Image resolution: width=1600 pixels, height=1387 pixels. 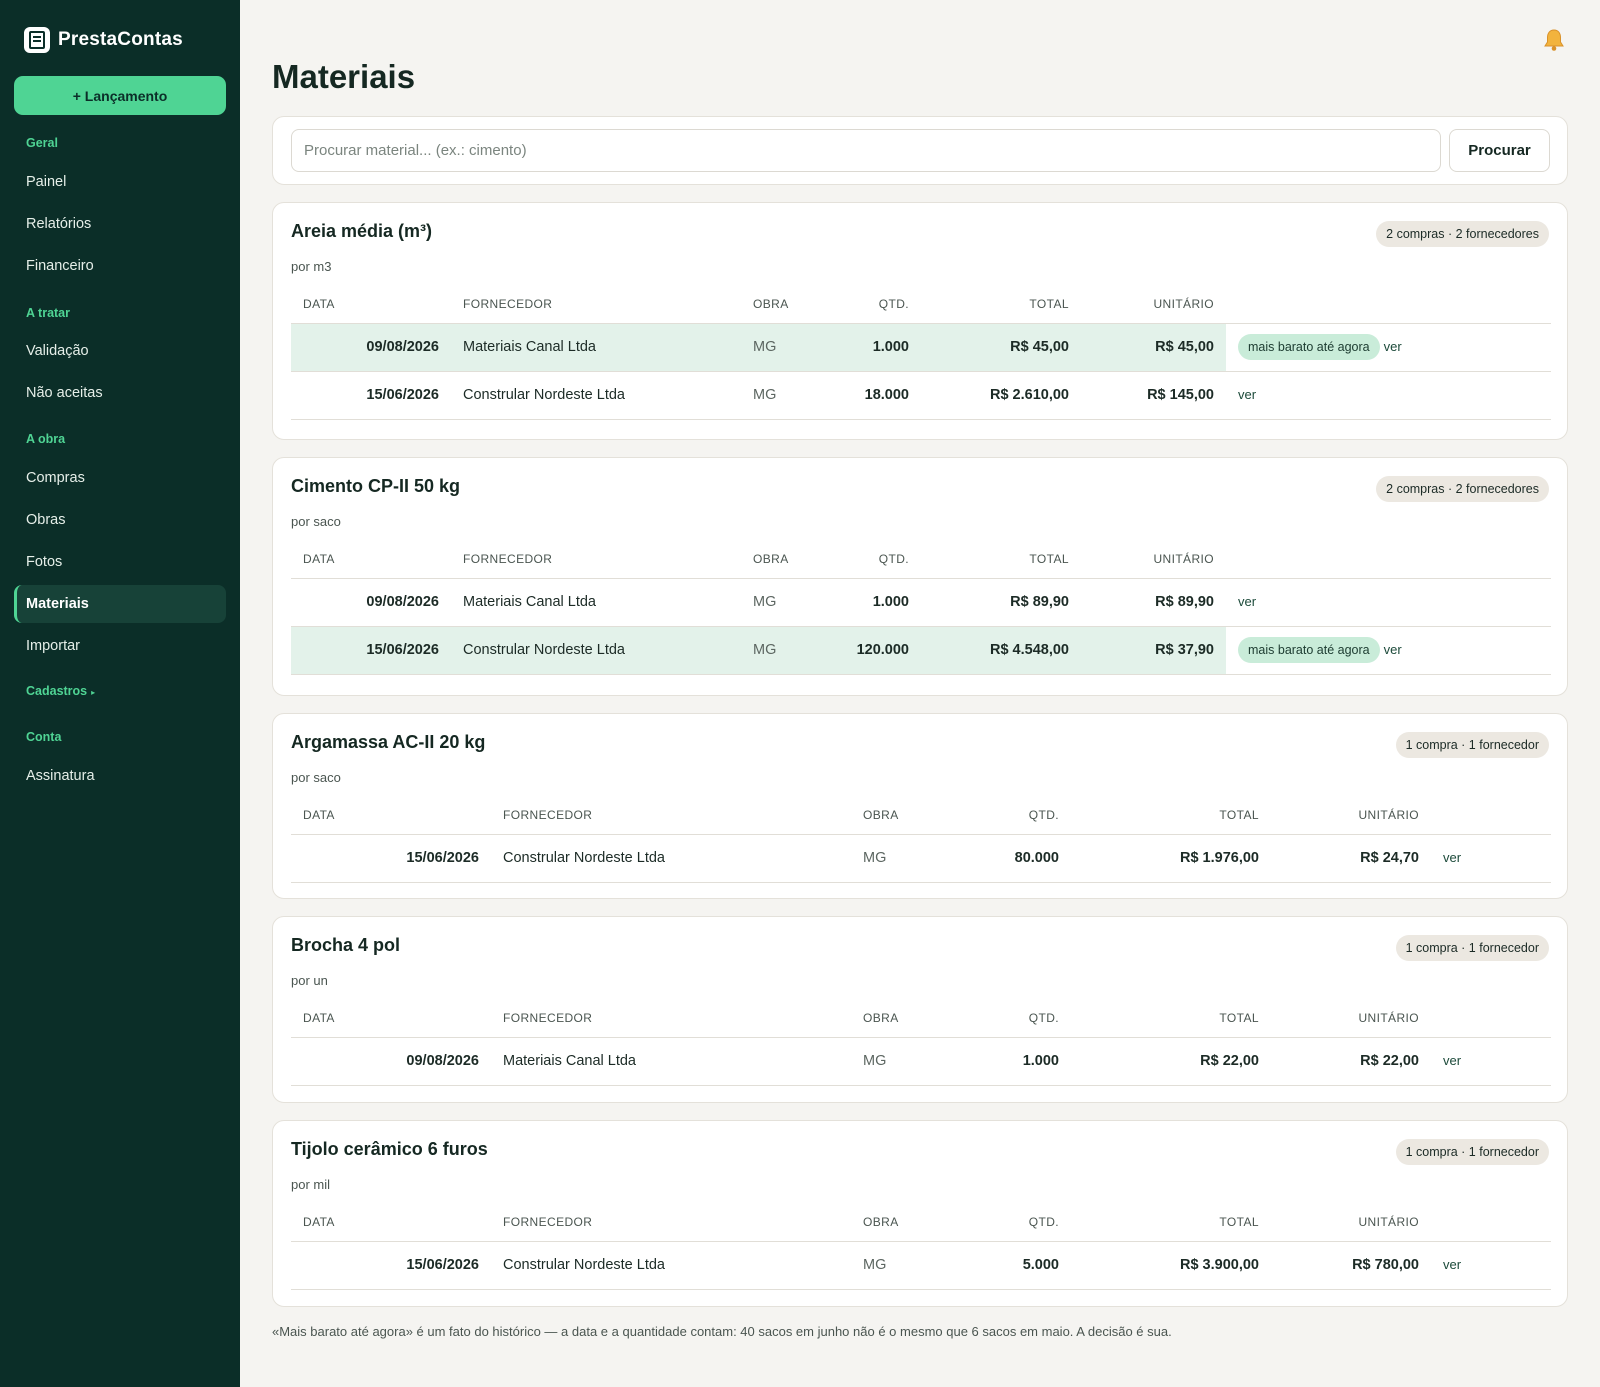 I want to click on nav-section-4: Conta, so click(x=43, y=737).